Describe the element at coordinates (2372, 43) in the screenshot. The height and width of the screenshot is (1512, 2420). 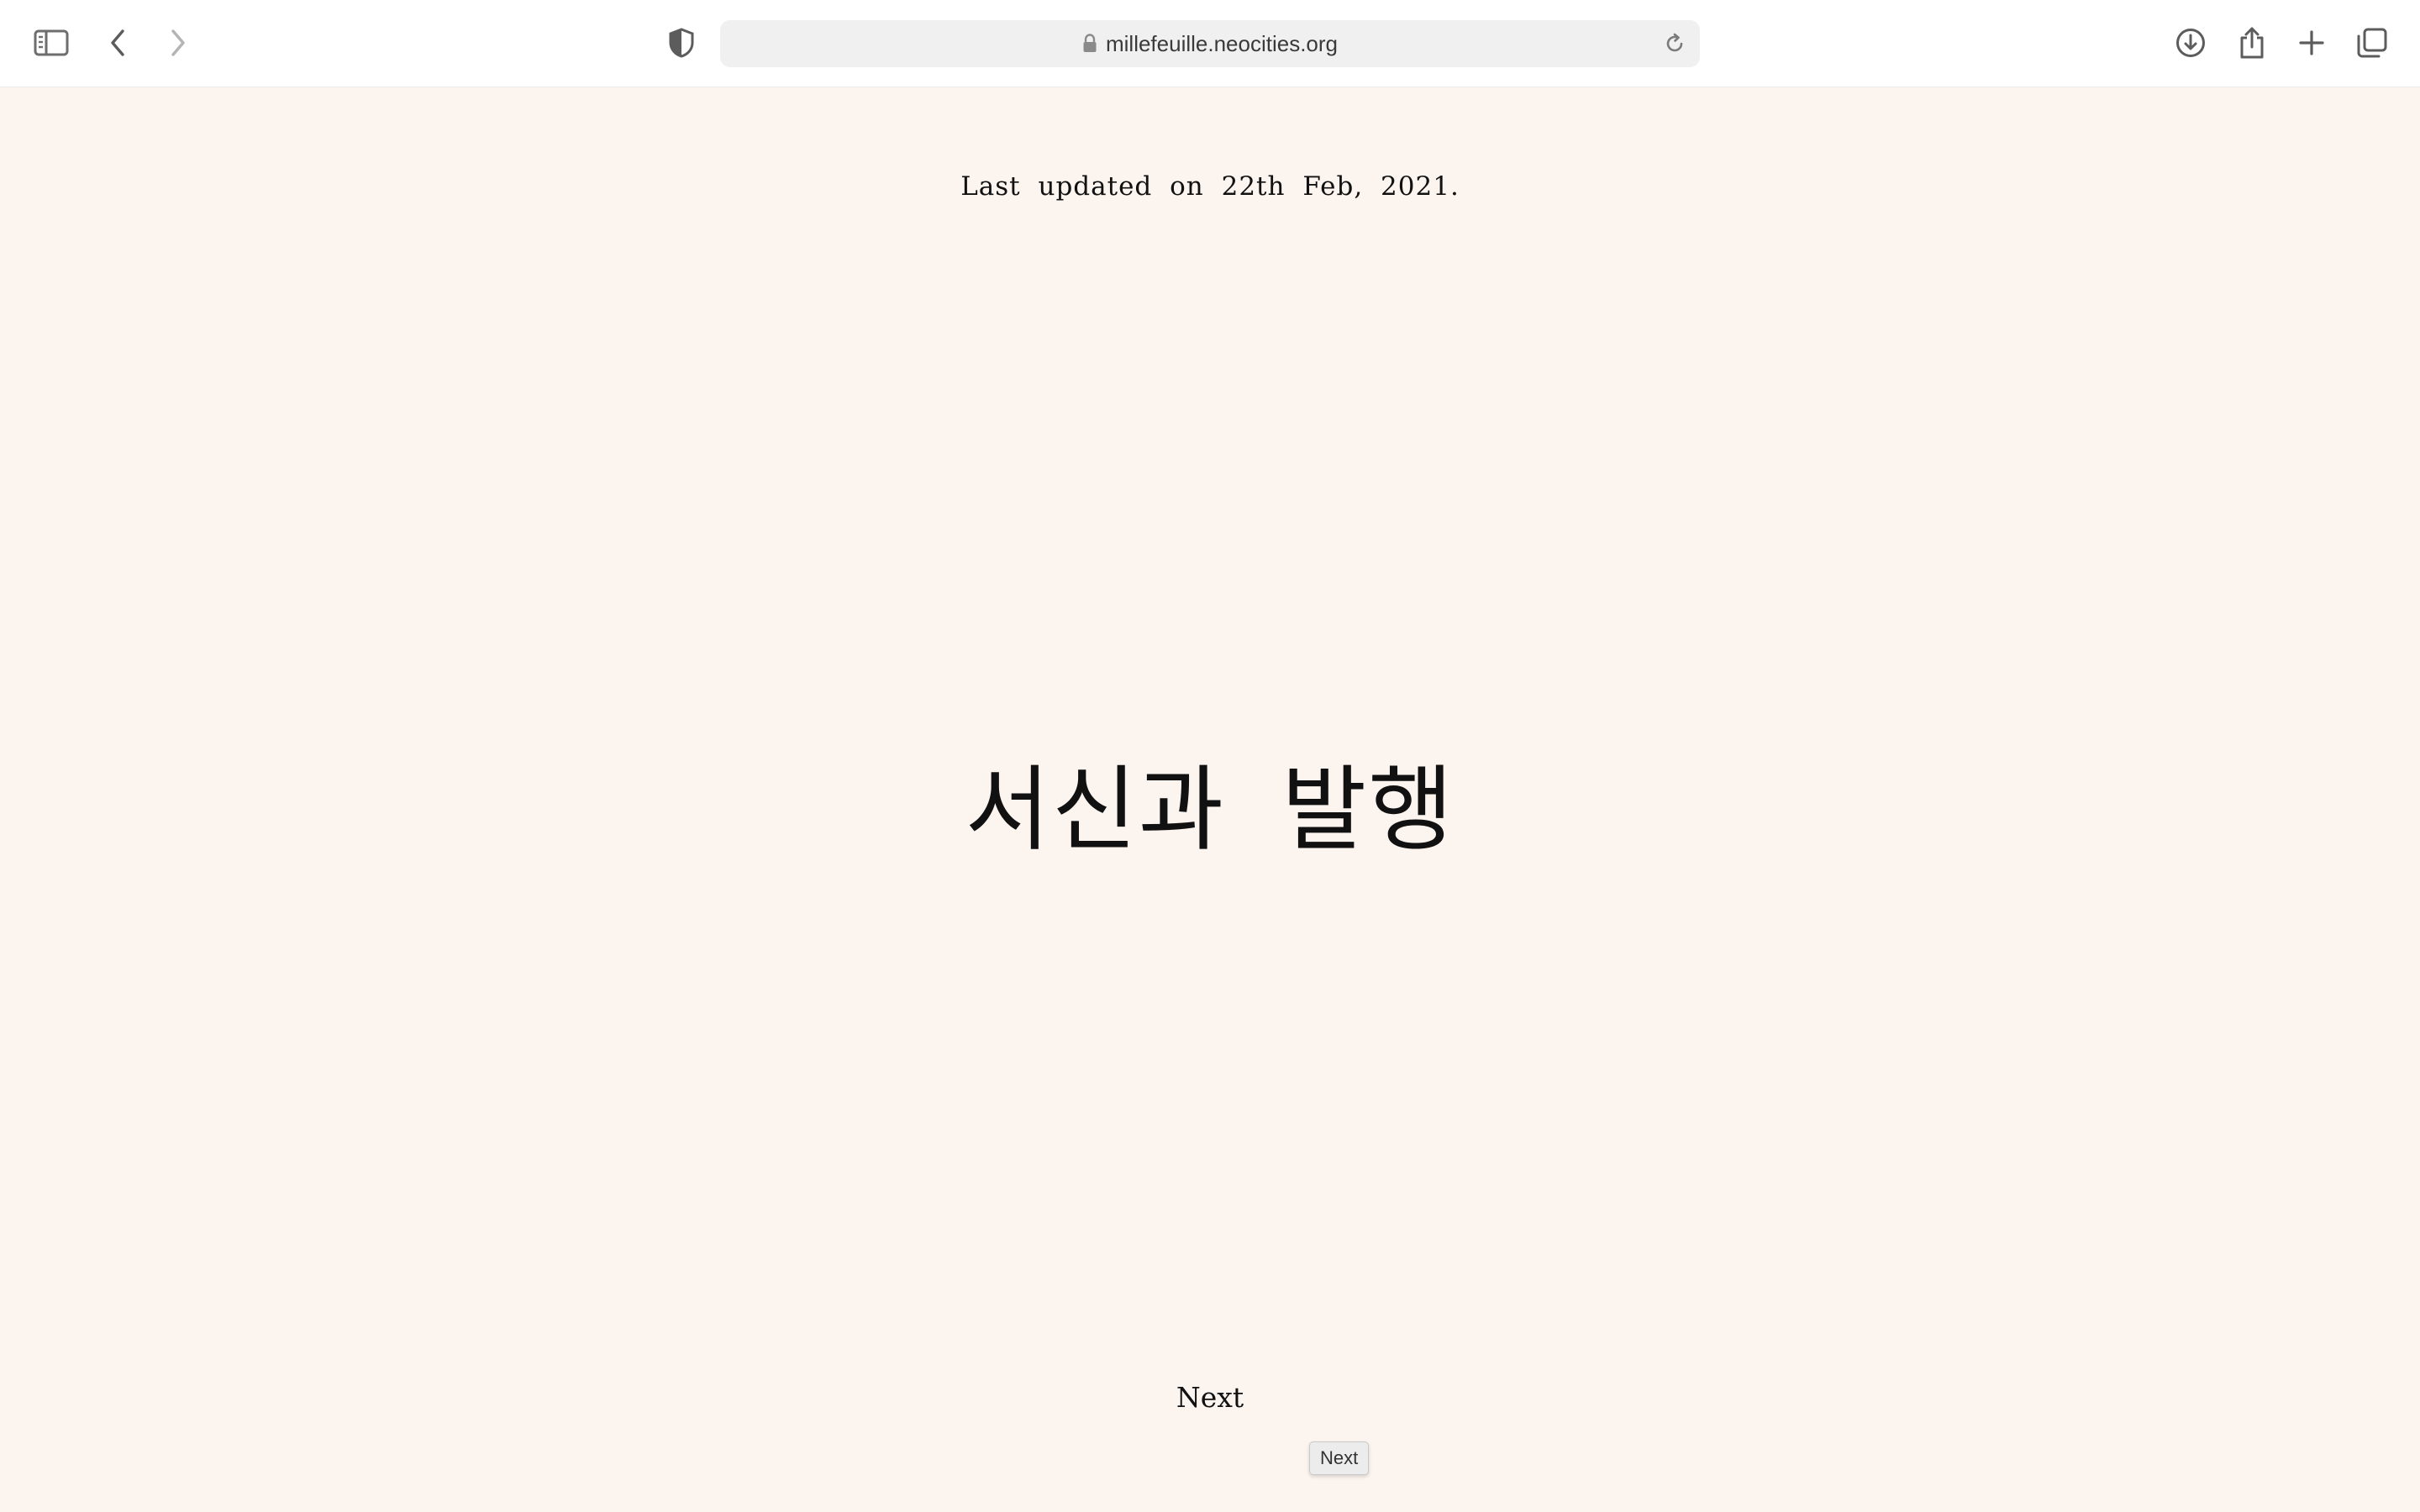
I see `tabs-overview-icon` at that location.